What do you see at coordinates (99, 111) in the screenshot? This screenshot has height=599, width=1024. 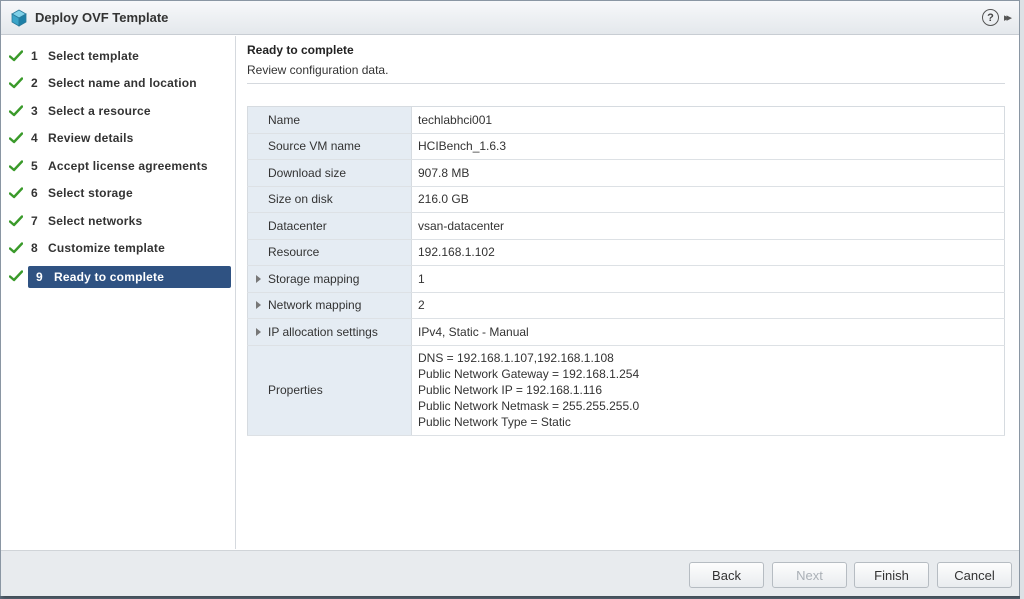 I see `step-label: Select a resource` at bounding box center [99, 111].